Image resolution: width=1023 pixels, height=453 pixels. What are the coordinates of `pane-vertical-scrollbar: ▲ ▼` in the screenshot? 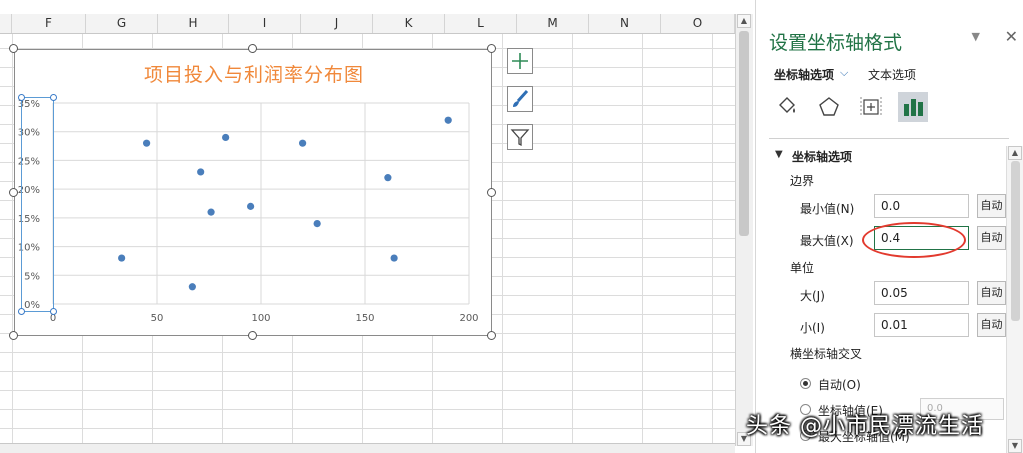 It's located at (1014, 299).